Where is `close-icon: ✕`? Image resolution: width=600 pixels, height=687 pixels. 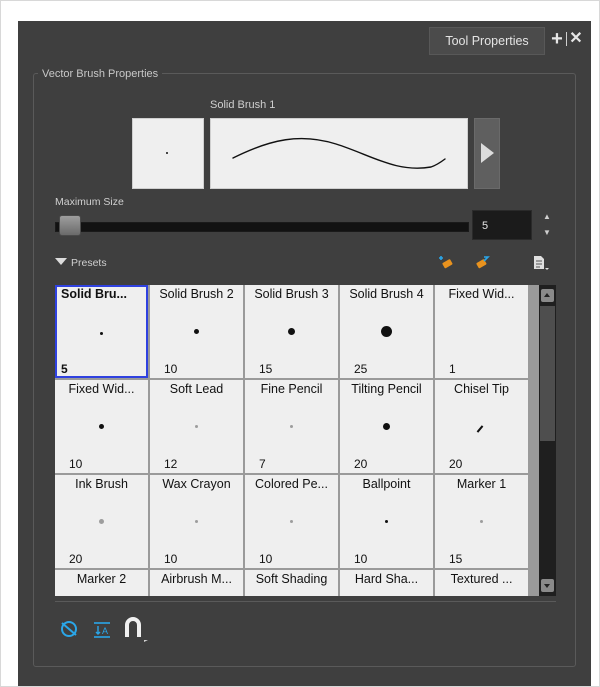
close-icon: ✕ is located at coordinates (576, 39).